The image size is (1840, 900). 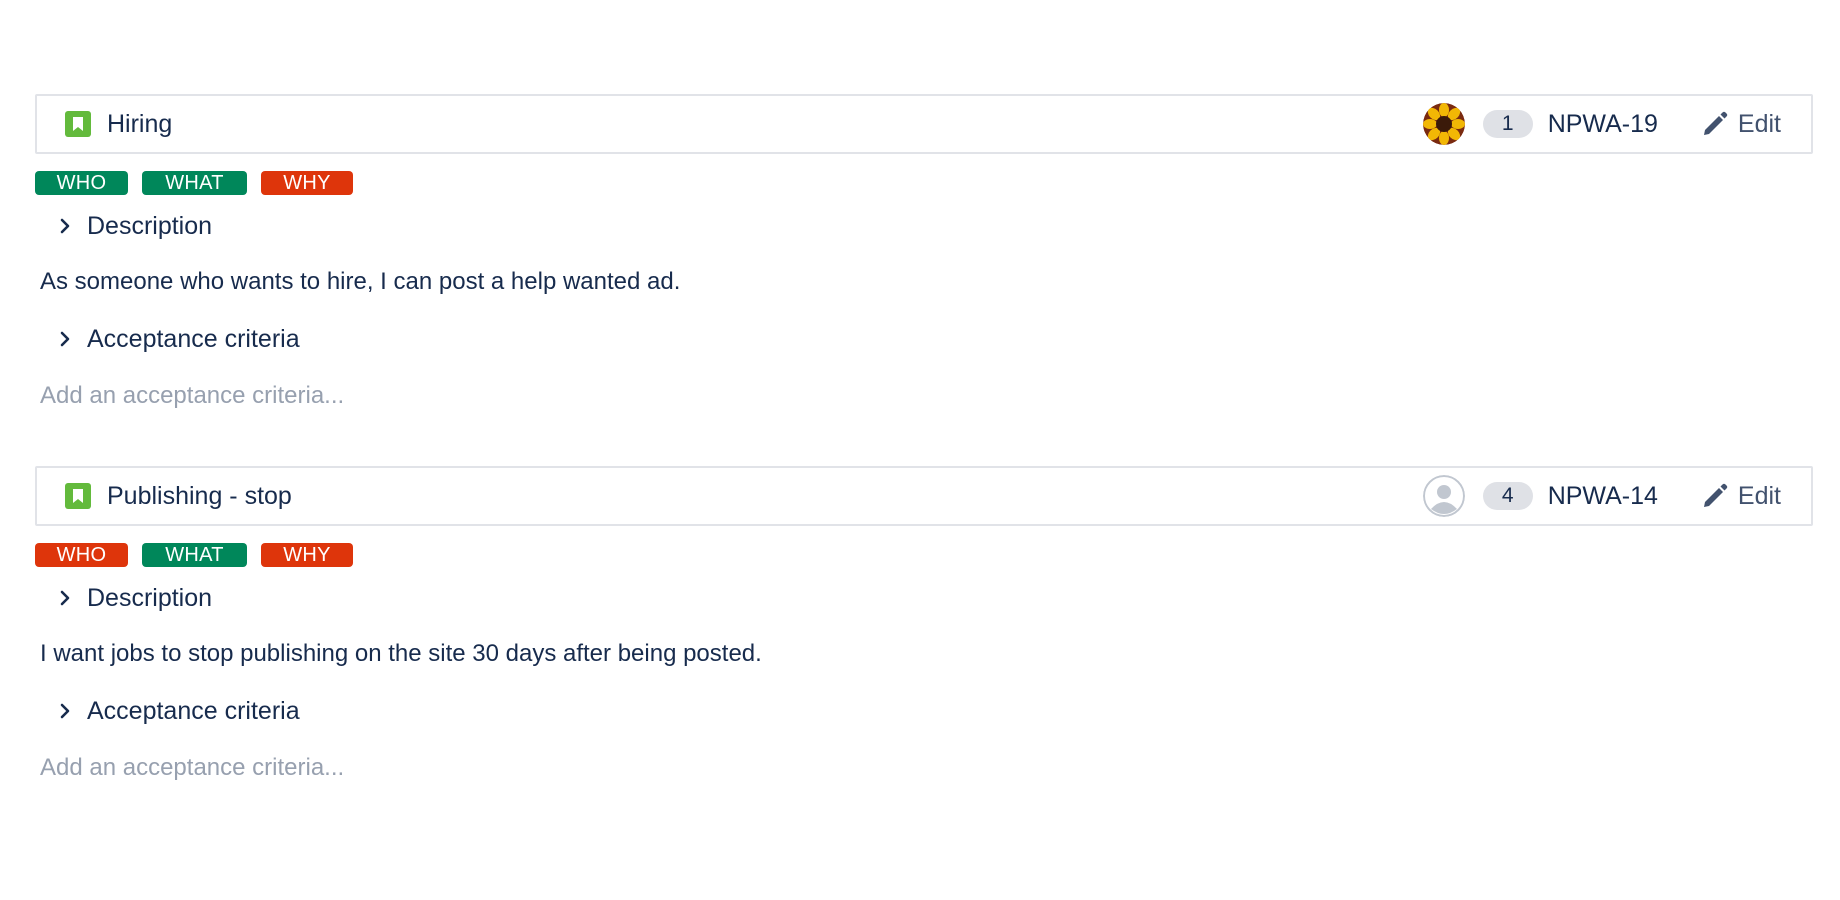 I want to click on story-title: Hiring, so click(x=765, y=124).